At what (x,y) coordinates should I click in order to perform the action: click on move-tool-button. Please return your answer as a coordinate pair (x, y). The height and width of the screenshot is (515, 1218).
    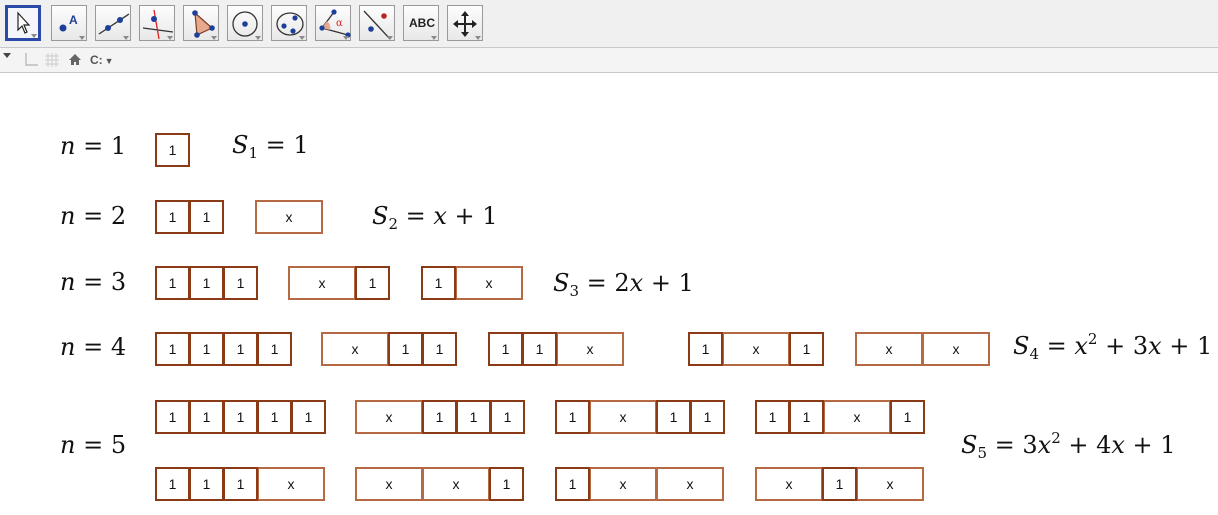
    Looking at the image, I should click on (23, 23).